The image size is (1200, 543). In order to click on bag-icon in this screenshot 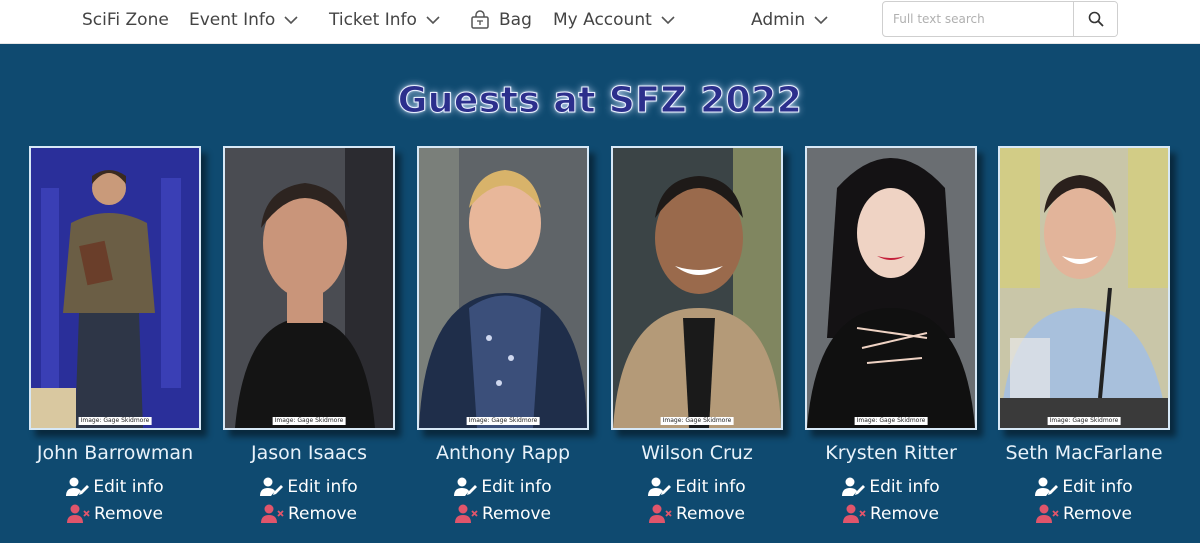, I will do `click(480, 20)`.